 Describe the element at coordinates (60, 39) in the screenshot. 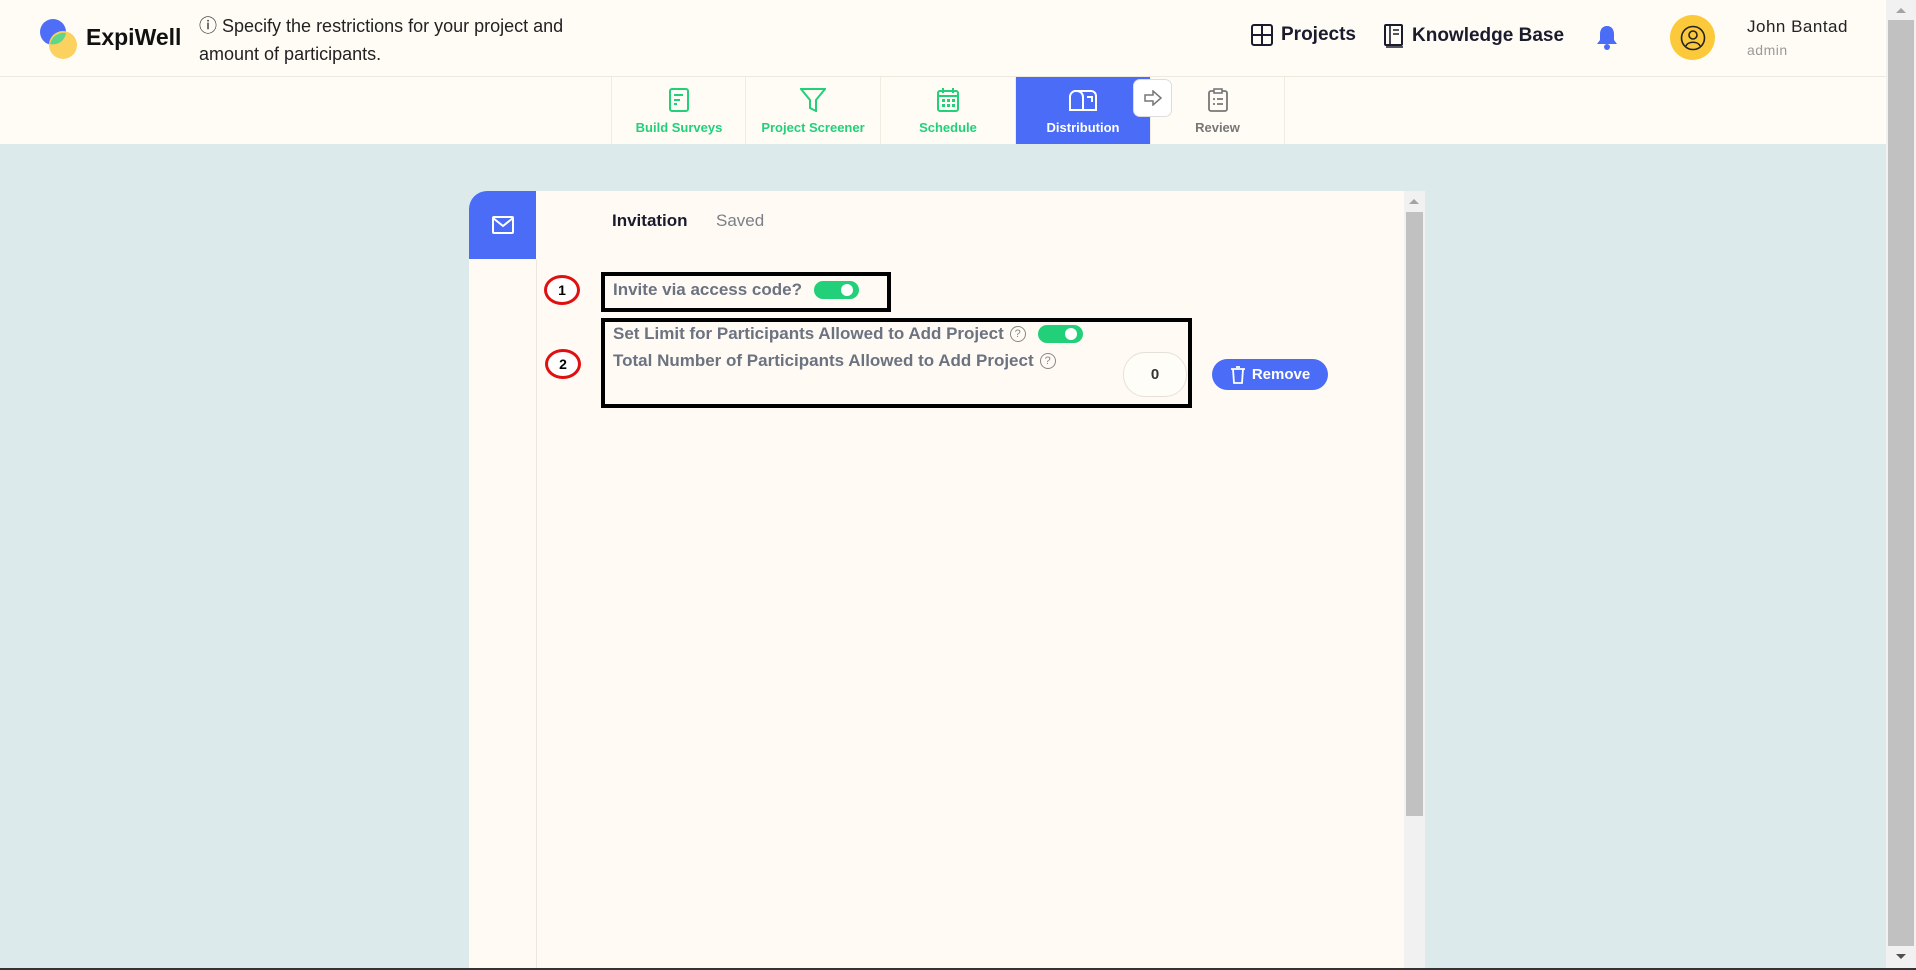

I see `expiwell-logo` at that location.